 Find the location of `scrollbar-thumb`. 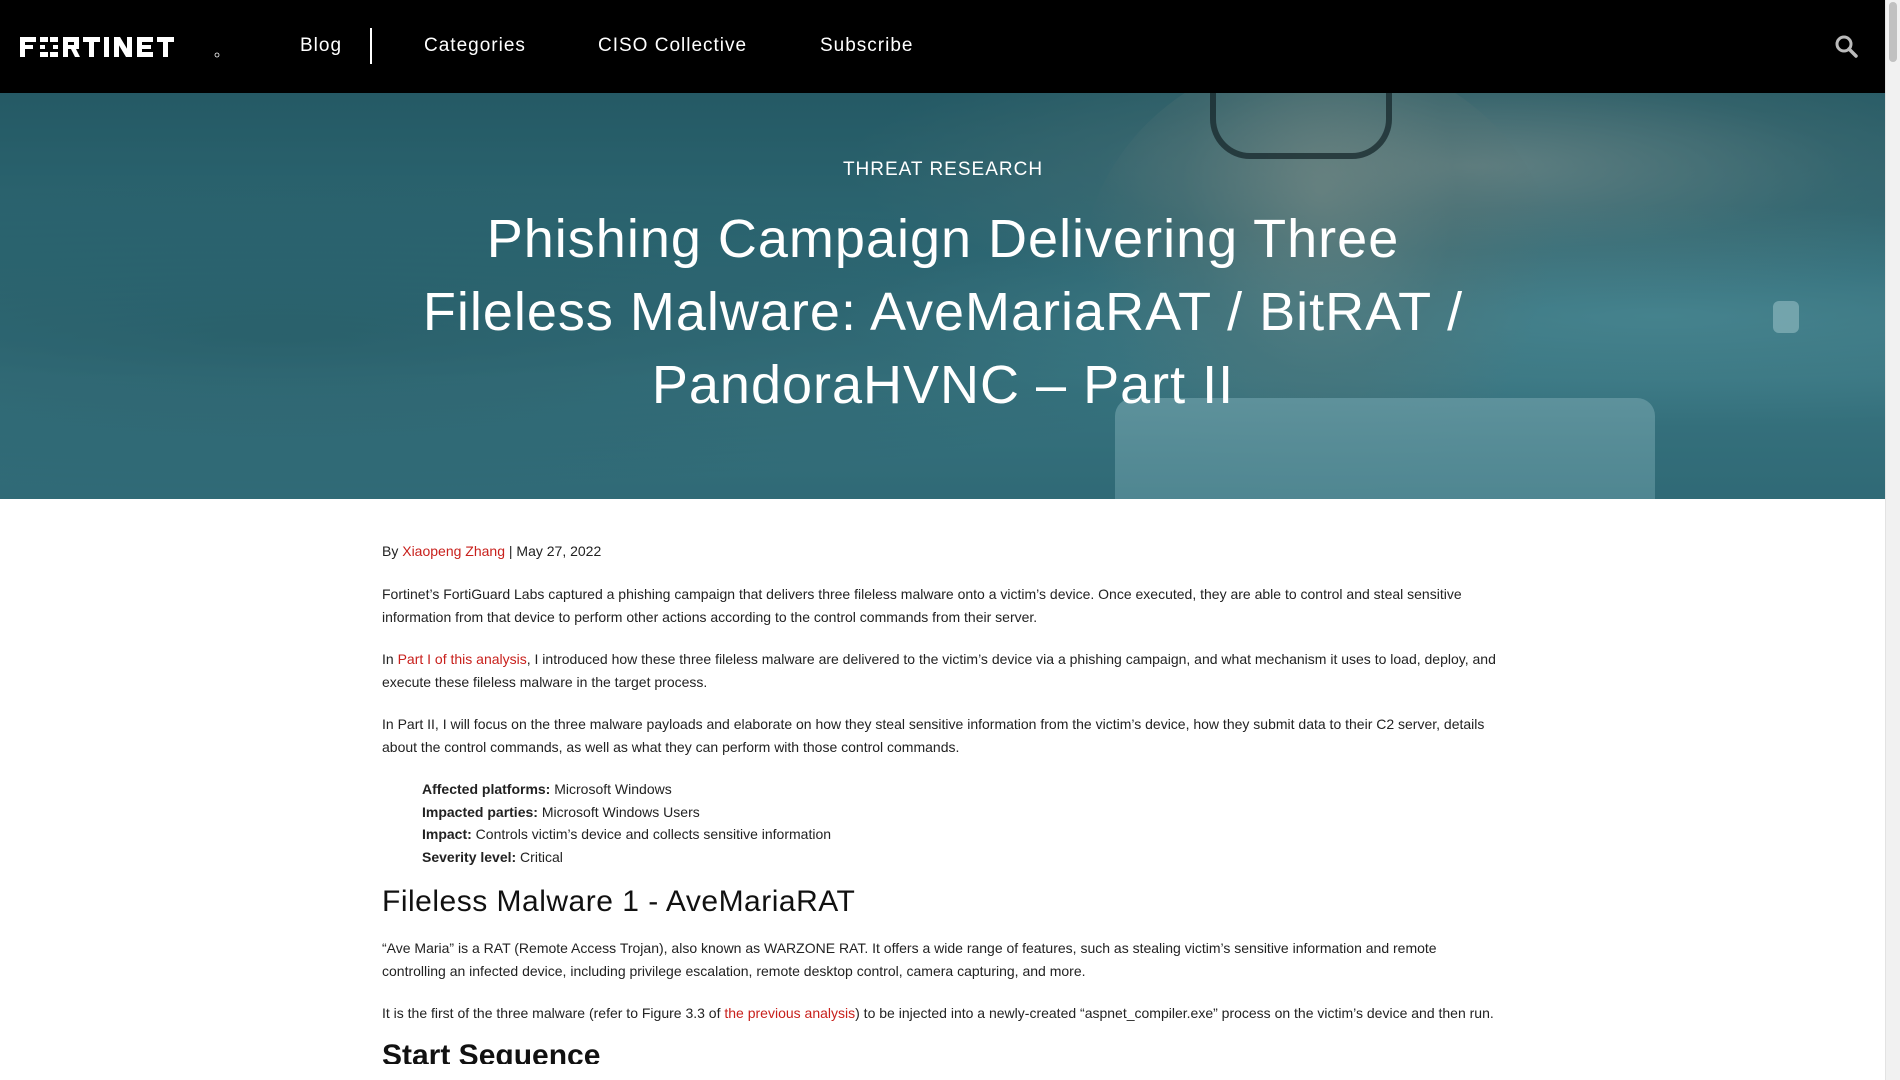

scrollbar-thumb is located at coordinates (1893, 32).